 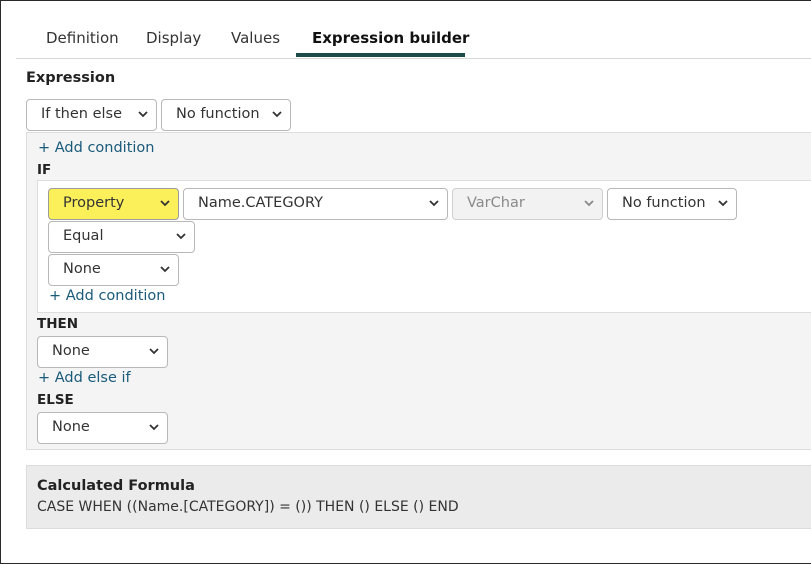 I want to click on condition-property-value: Name.CATEGORY, so click(x=260, y=203).